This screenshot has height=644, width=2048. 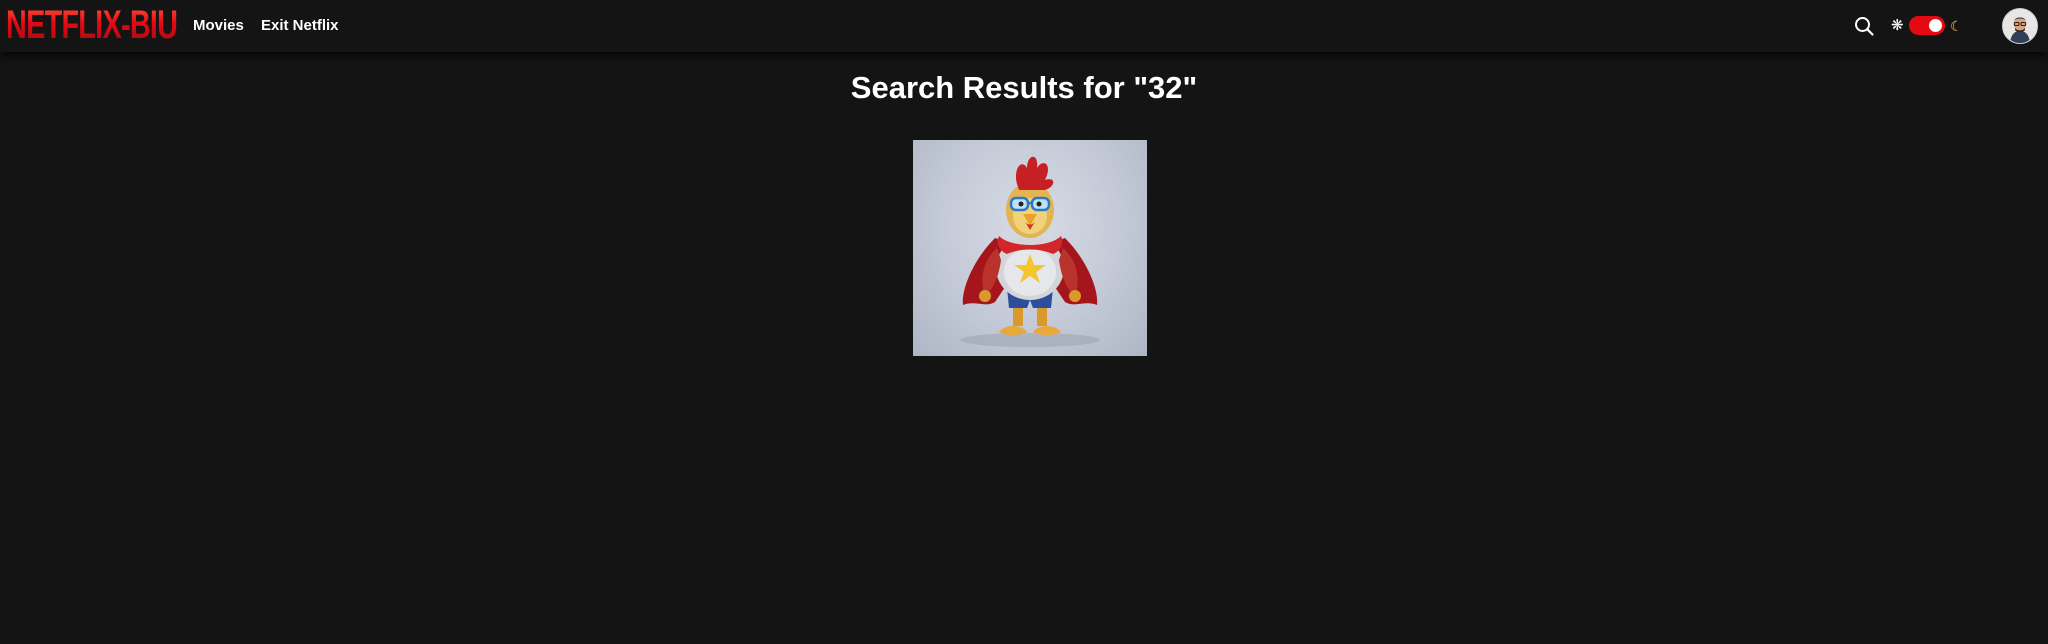 I want to click on moon-icon: ☾, so click(x=1956, y=26).